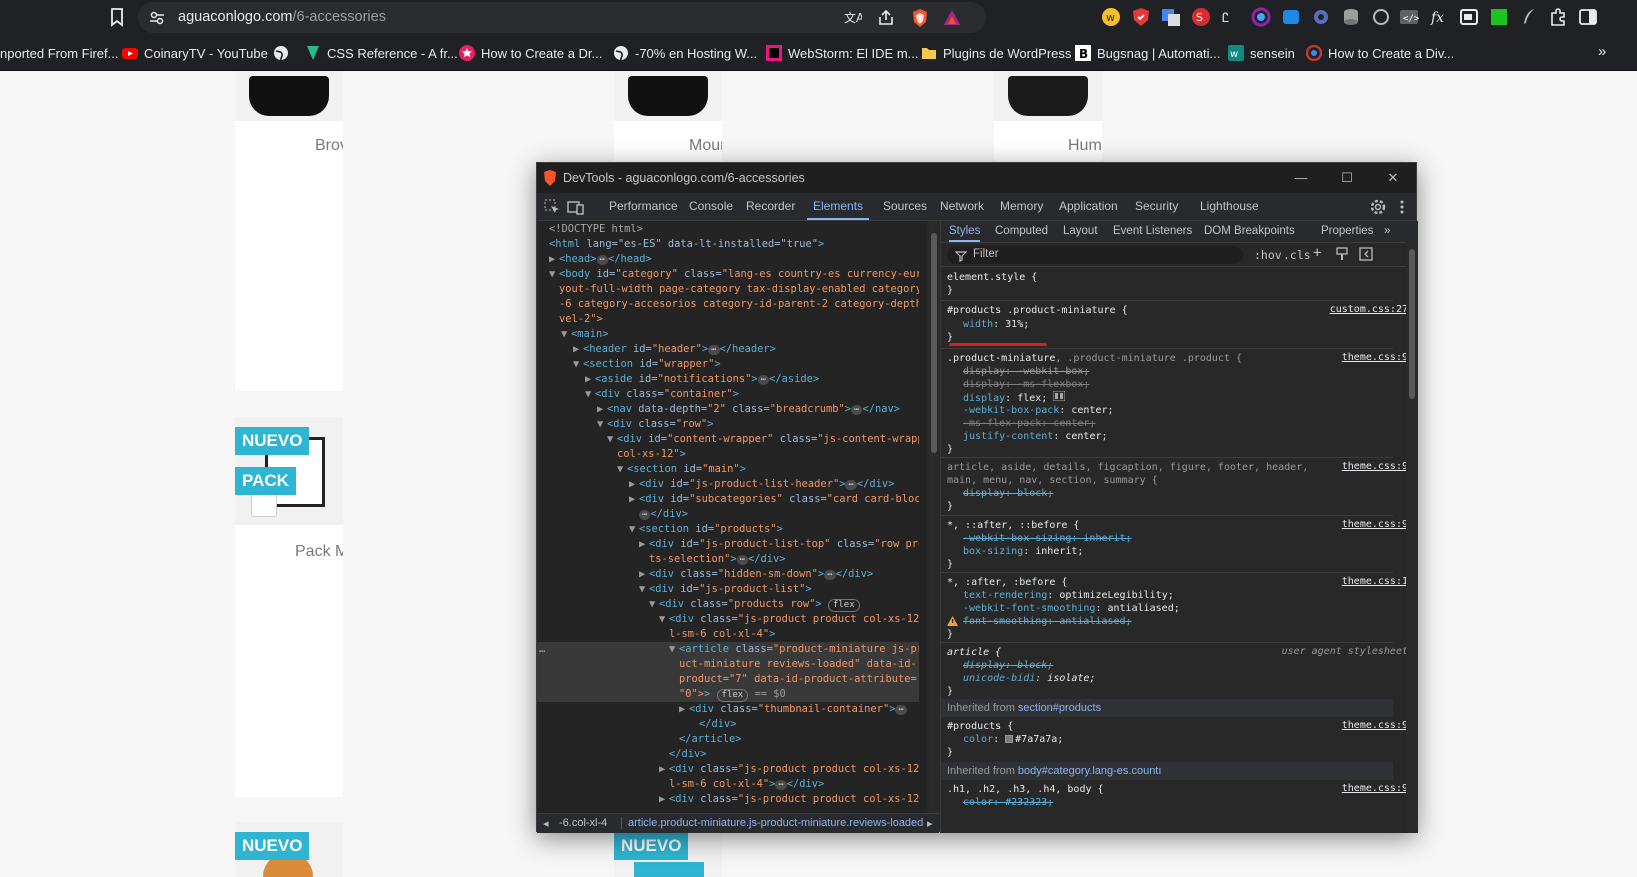  Describe the element at coordinates (728, 604) in the screenshot. I see `dom-node: ▼ <div class="products row"> flex` at that location.